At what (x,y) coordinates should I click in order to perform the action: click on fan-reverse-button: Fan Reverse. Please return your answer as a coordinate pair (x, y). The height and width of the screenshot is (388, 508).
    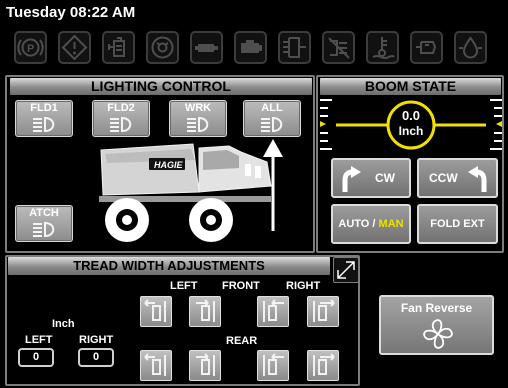
    Looking at the image, I should click on (436, 325).